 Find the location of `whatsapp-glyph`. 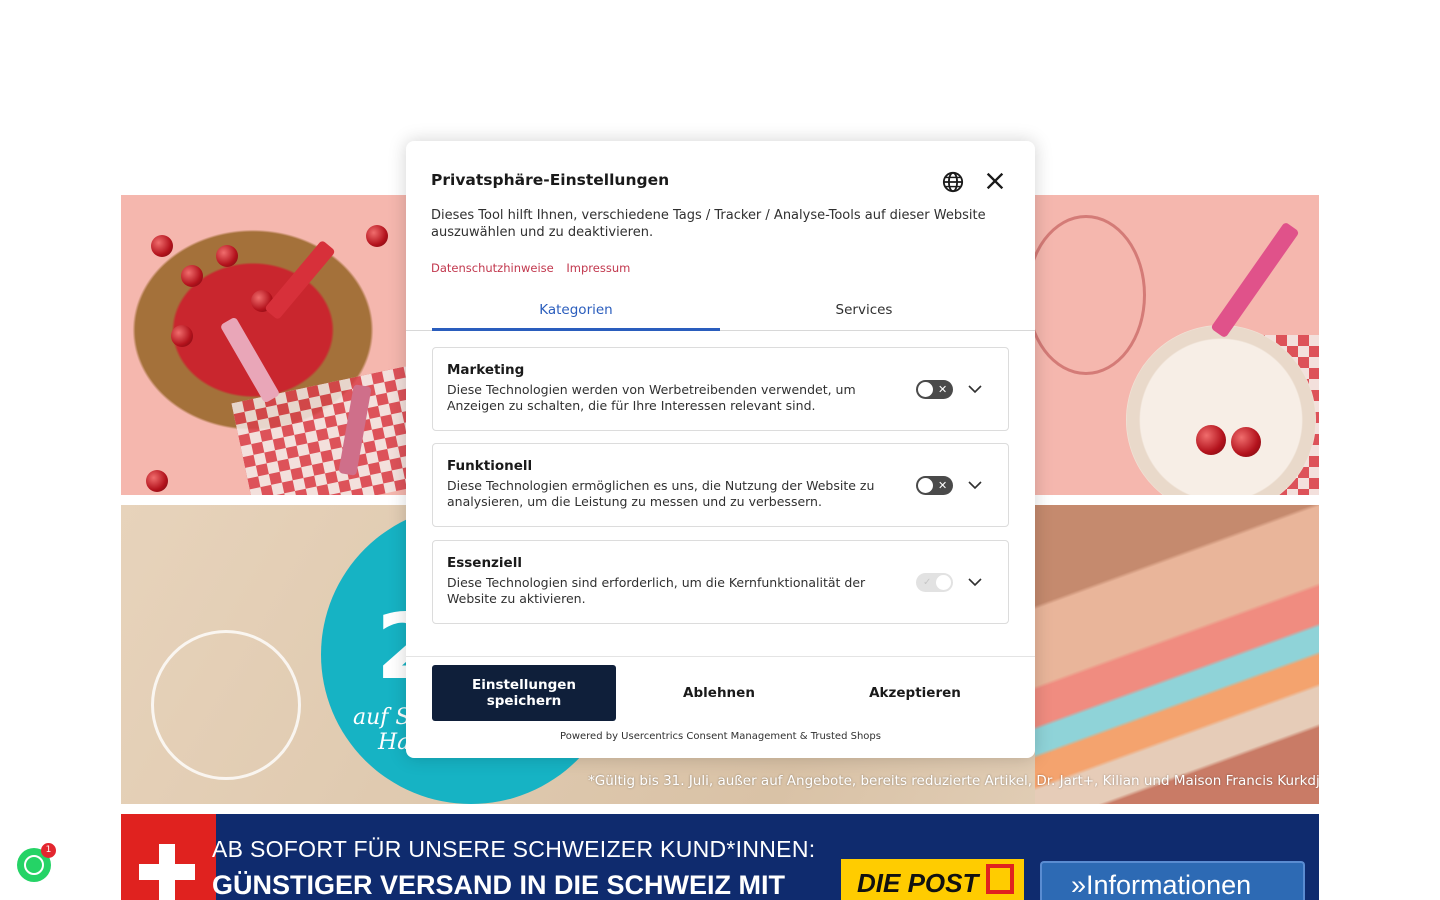

whatsapp-glyph is located at coordinates (34, 865).